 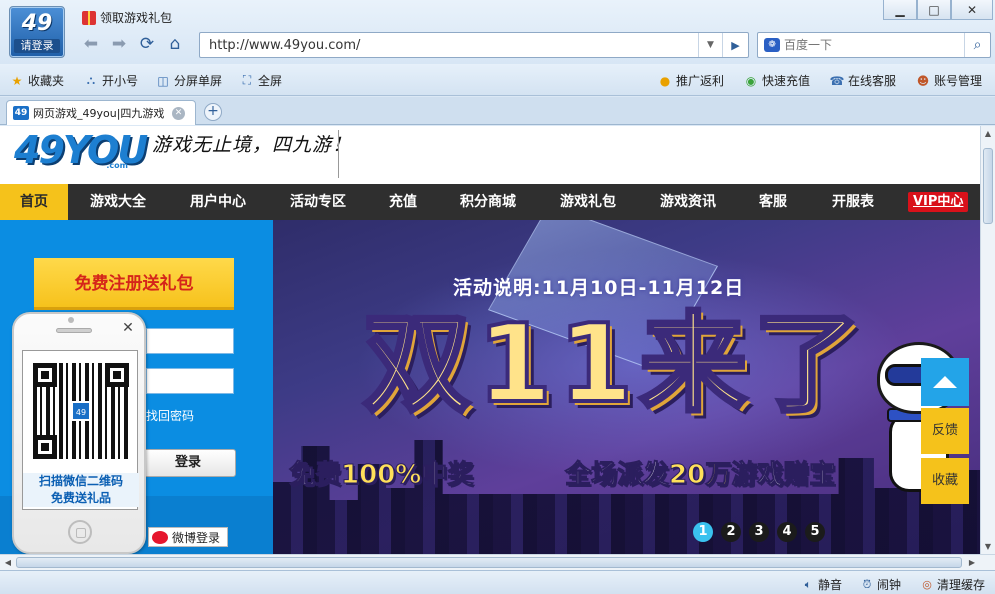 I want to click on tab-49you: 49 网页游戏_49you|四九游戏 ✕, so click(x=101, y=112).